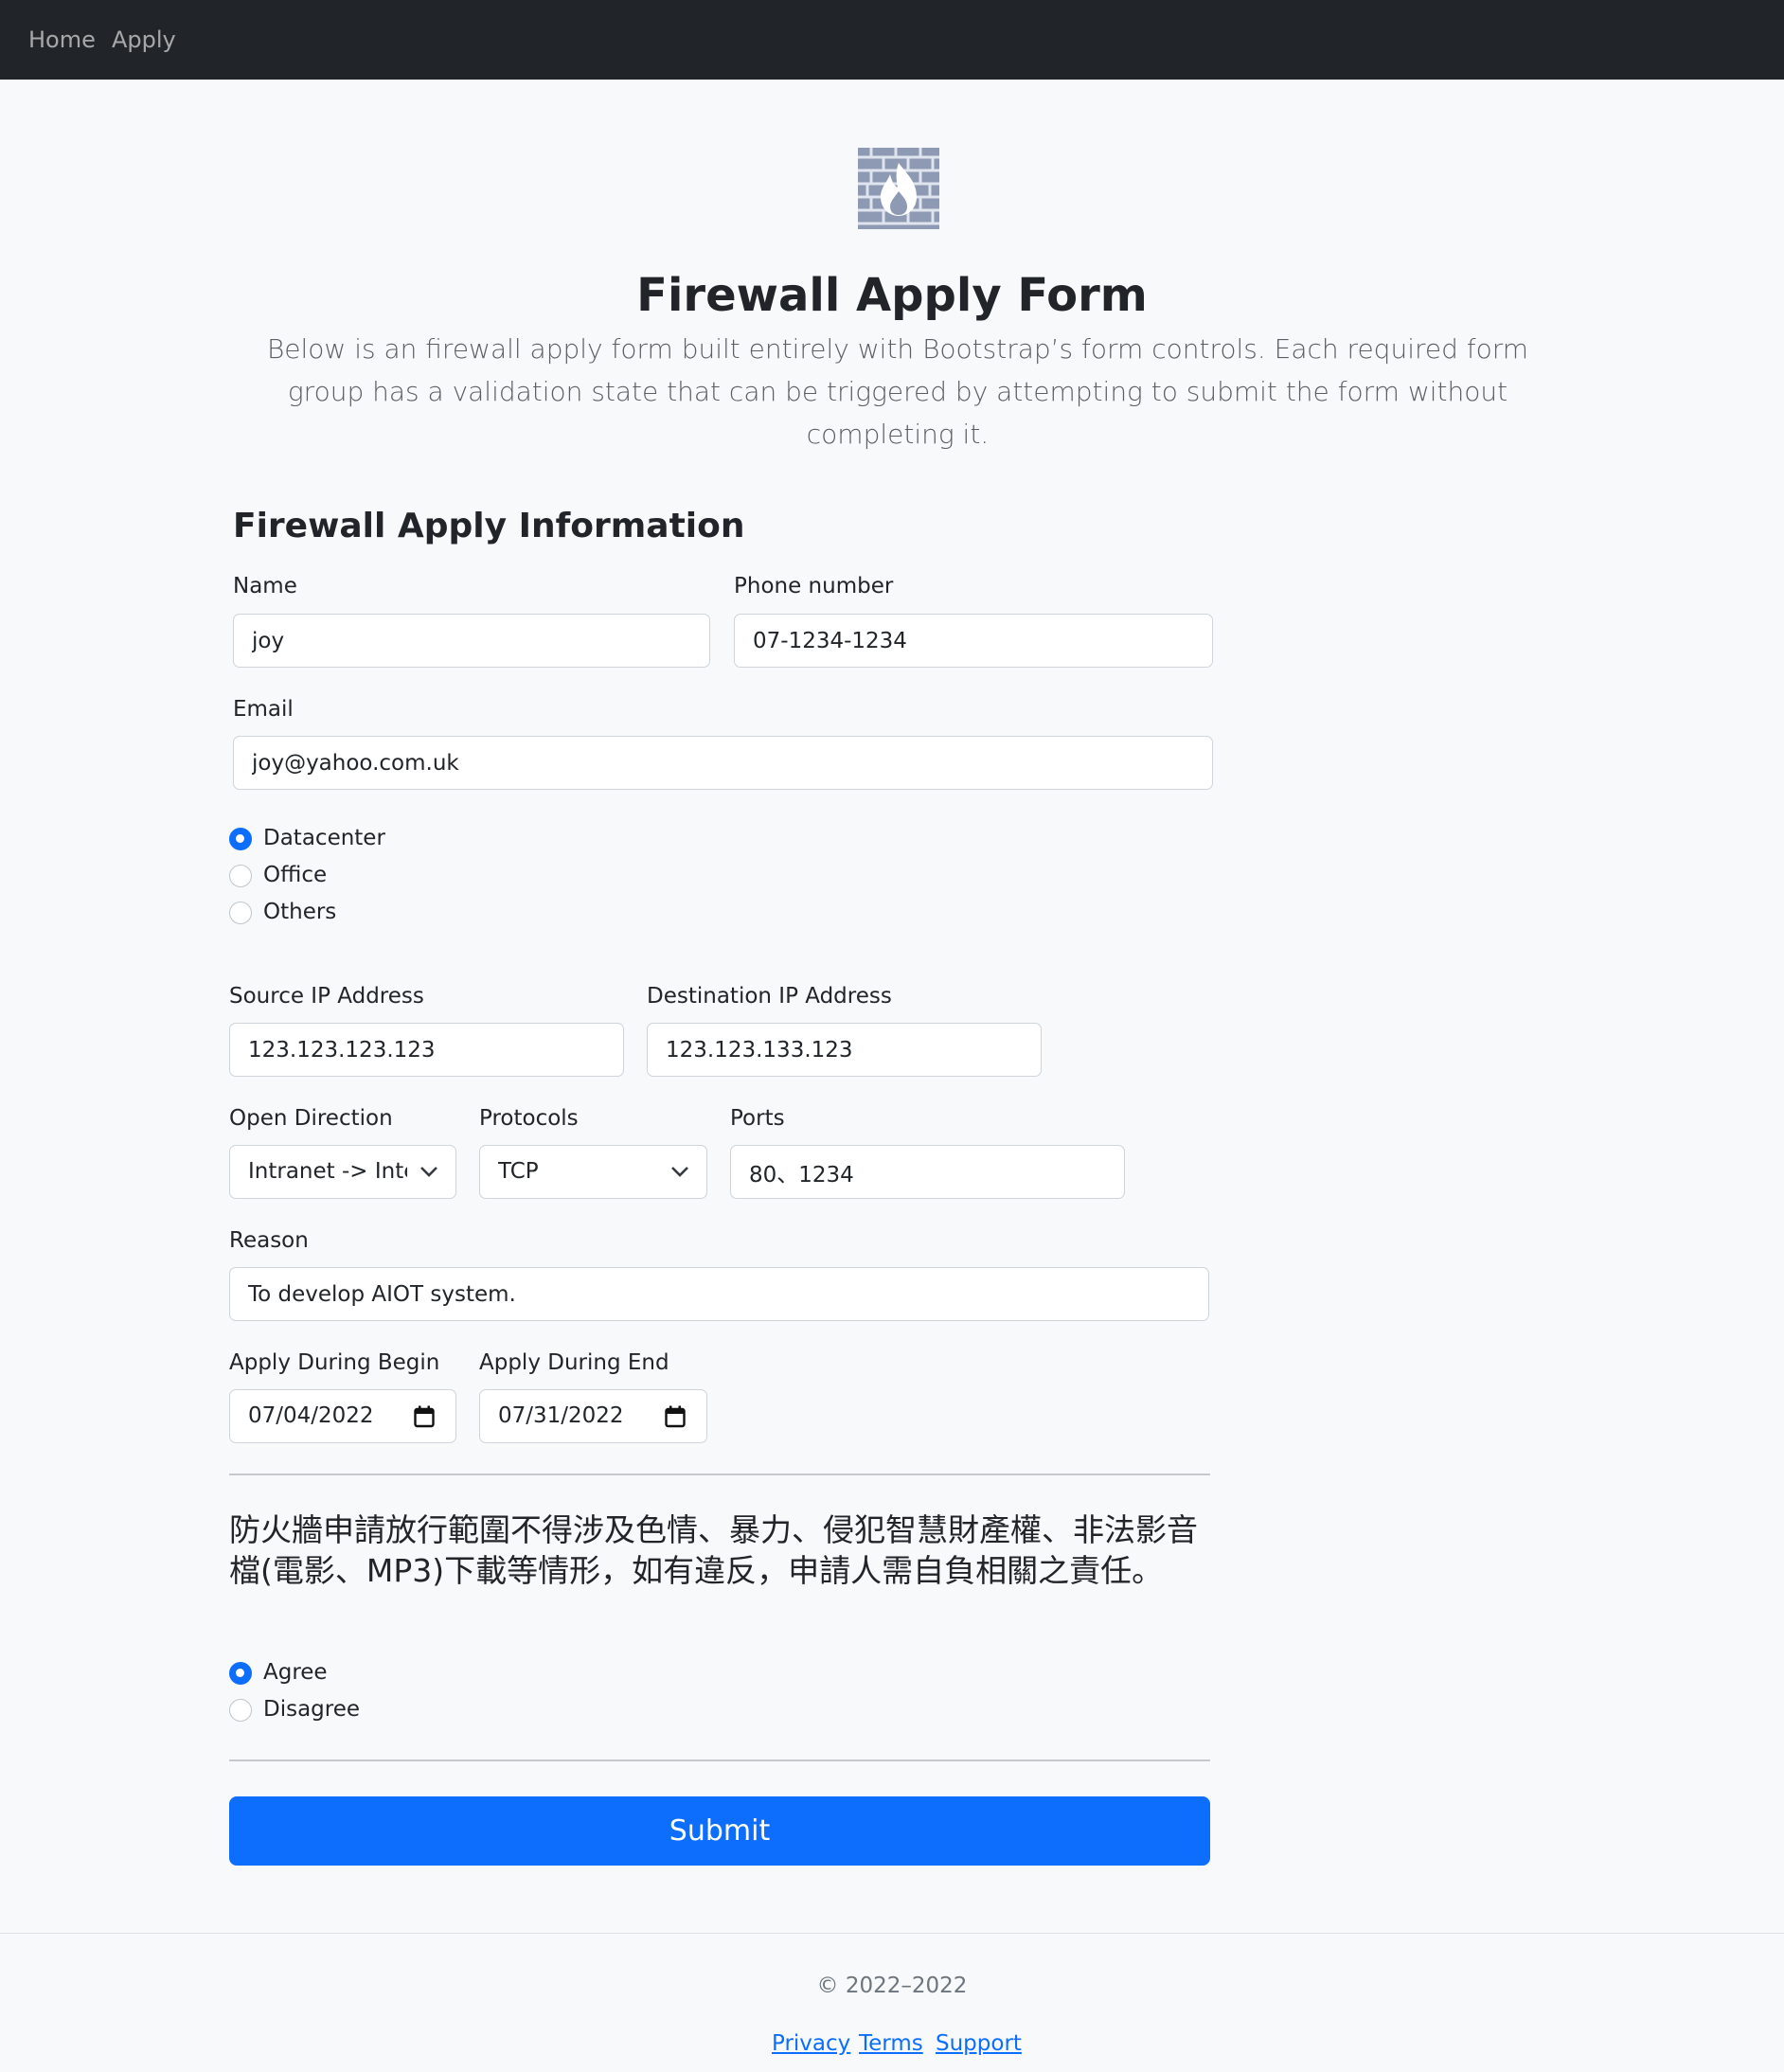  Describe the element at coordinates (811, 2044) in the screenshot. I see `footer-privacy-link: Privacy` at that location.